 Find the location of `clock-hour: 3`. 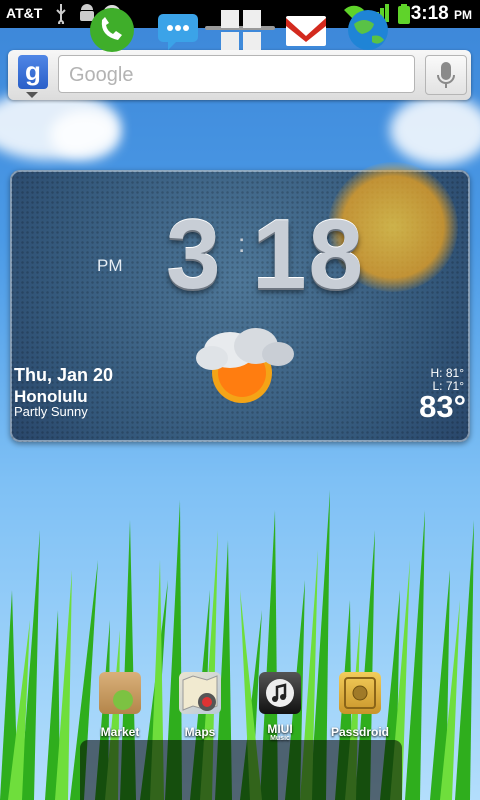

clock-hour: 3 is located at coordinates (194, 254).